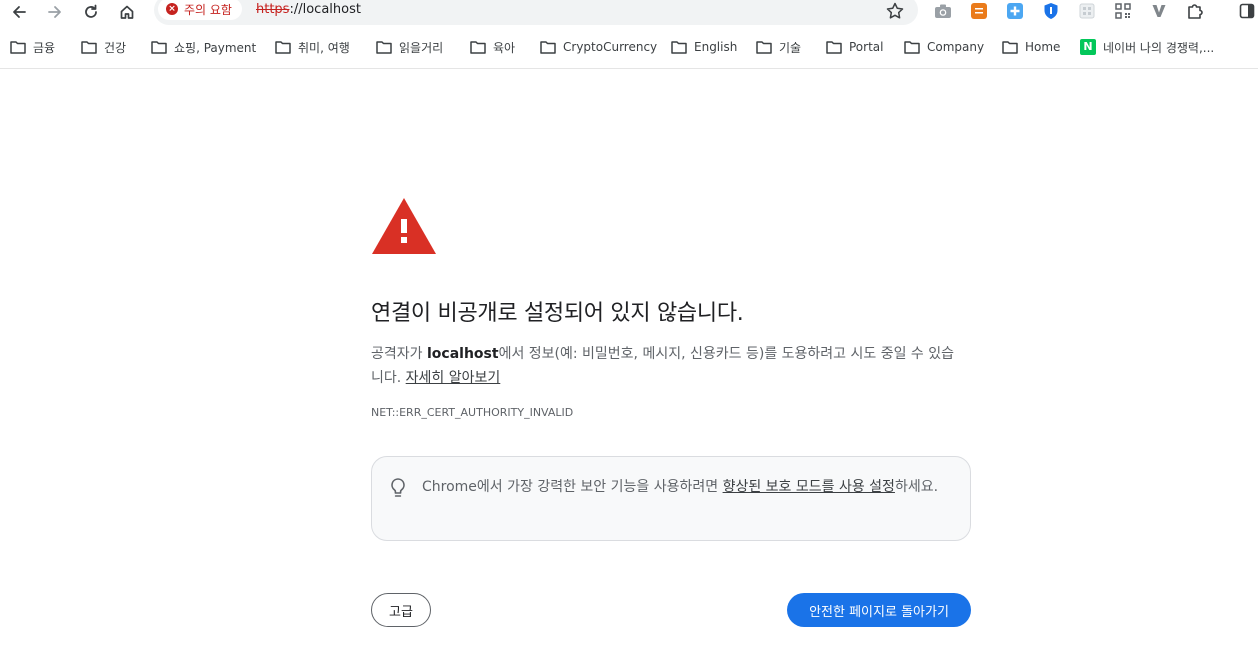 The width and height of the screenshot is (1258, 663). Describe the element at coordinates (273, 9) in the screenshot. I see `url-scheme: https` at that location.